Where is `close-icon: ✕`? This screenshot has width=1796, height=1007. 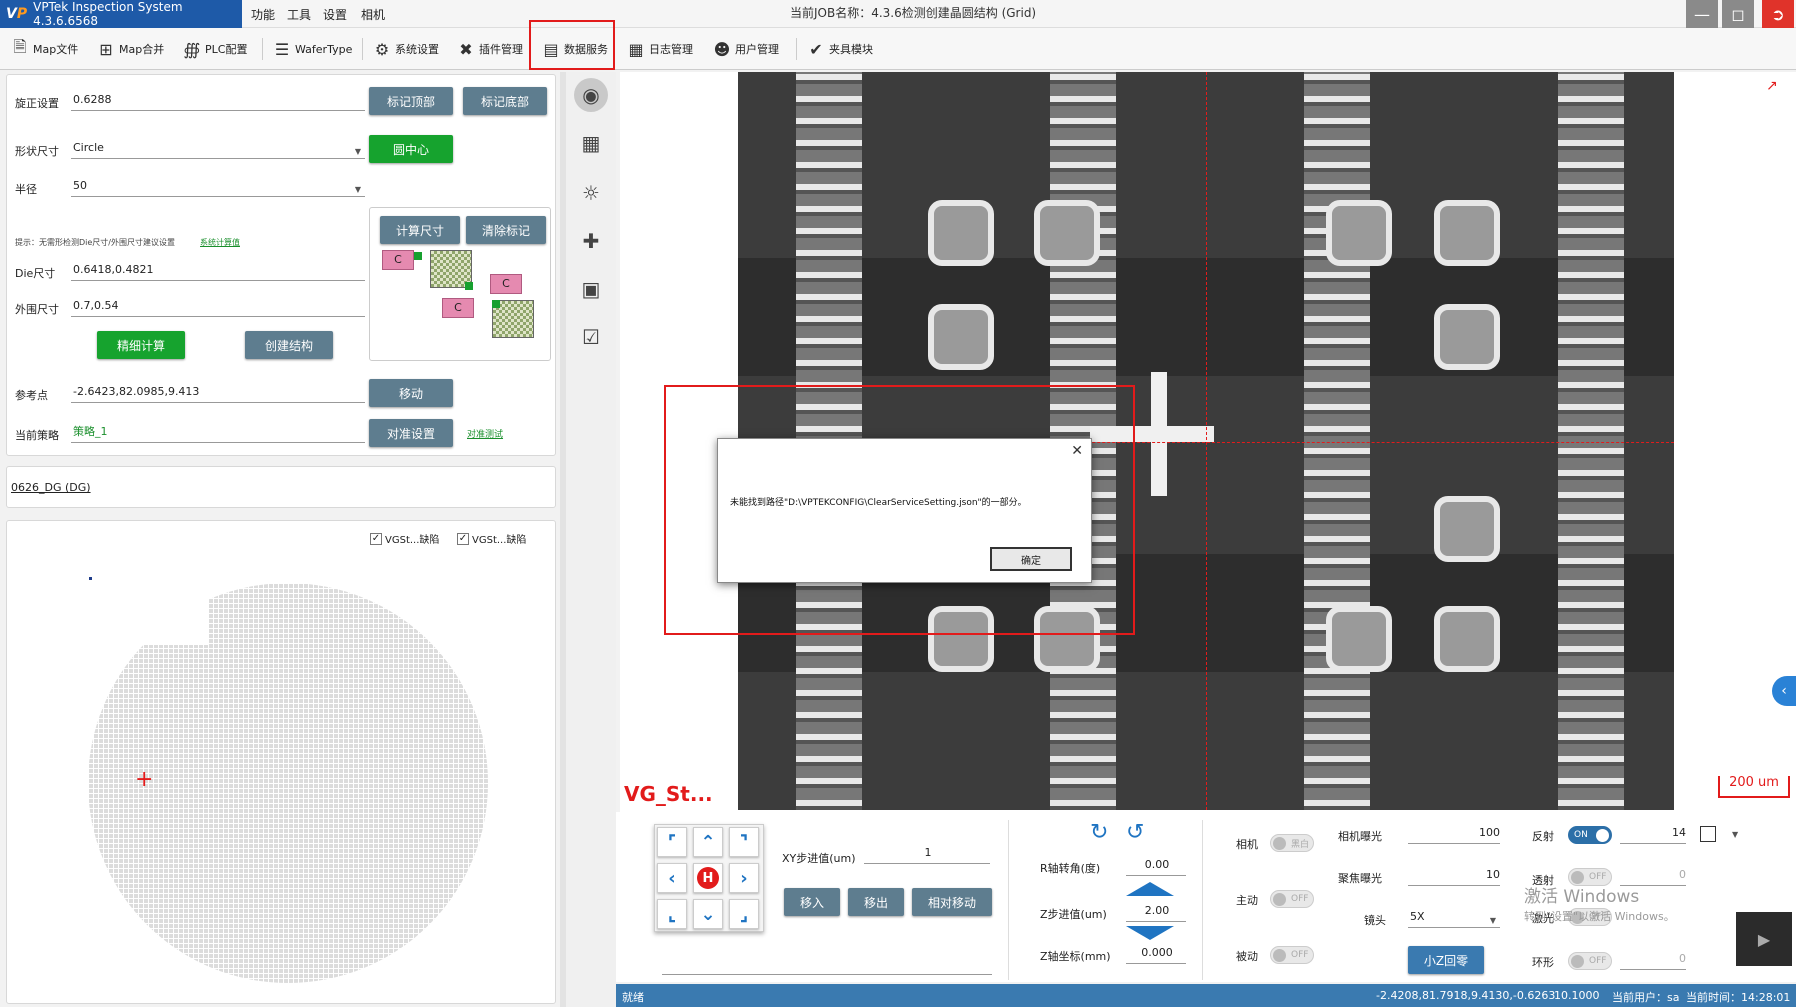 close-icon: ✕ is located at coordinates (1077, 451).